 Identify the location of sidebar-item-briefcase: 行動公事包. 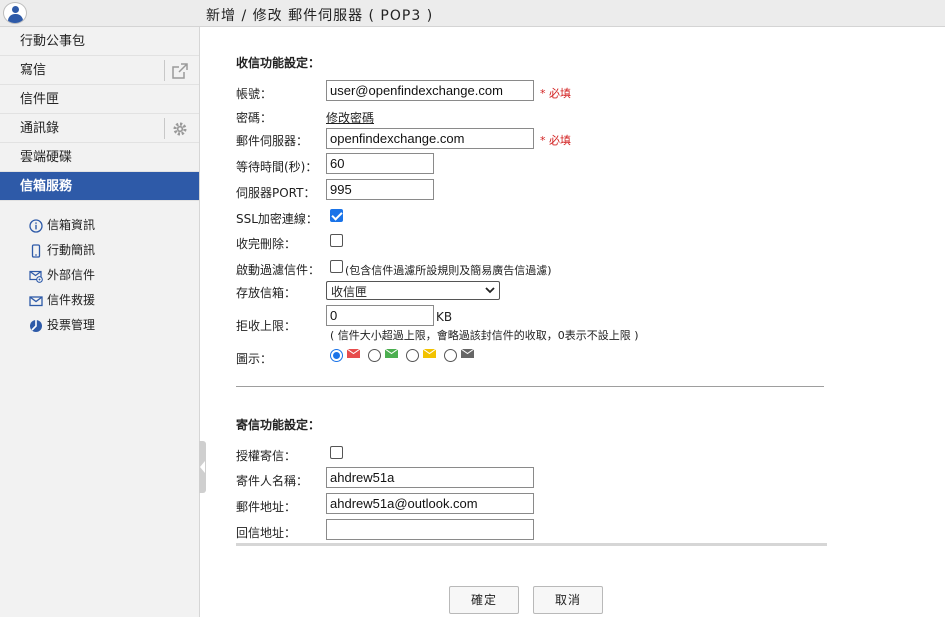
(99, 41).